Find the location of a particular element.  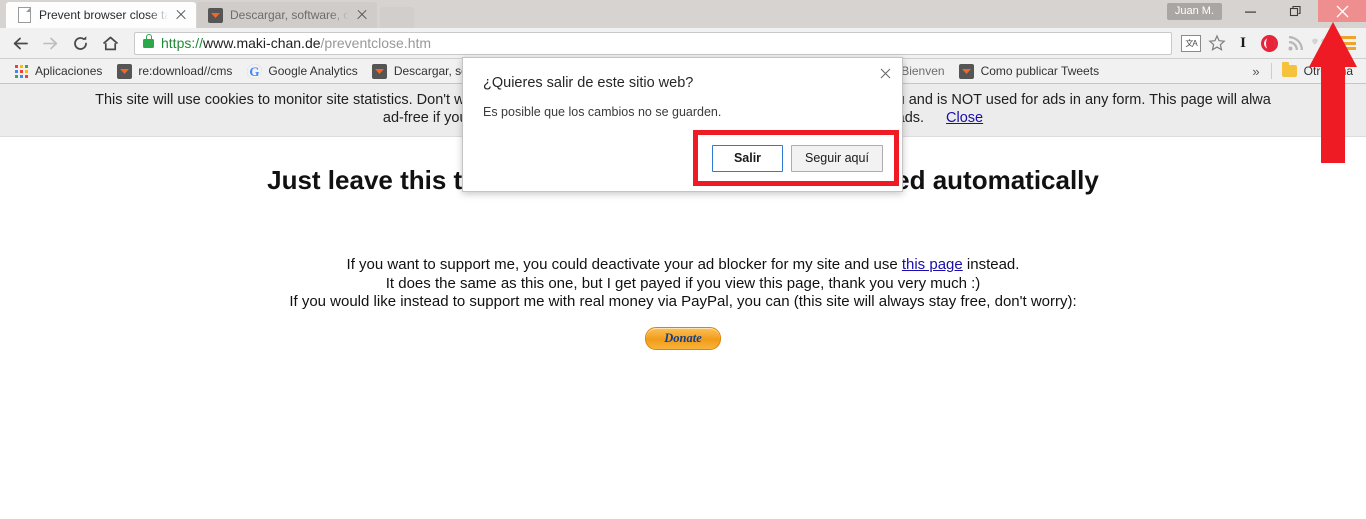

apps-grid-icon is located at coordinates (21, 71).